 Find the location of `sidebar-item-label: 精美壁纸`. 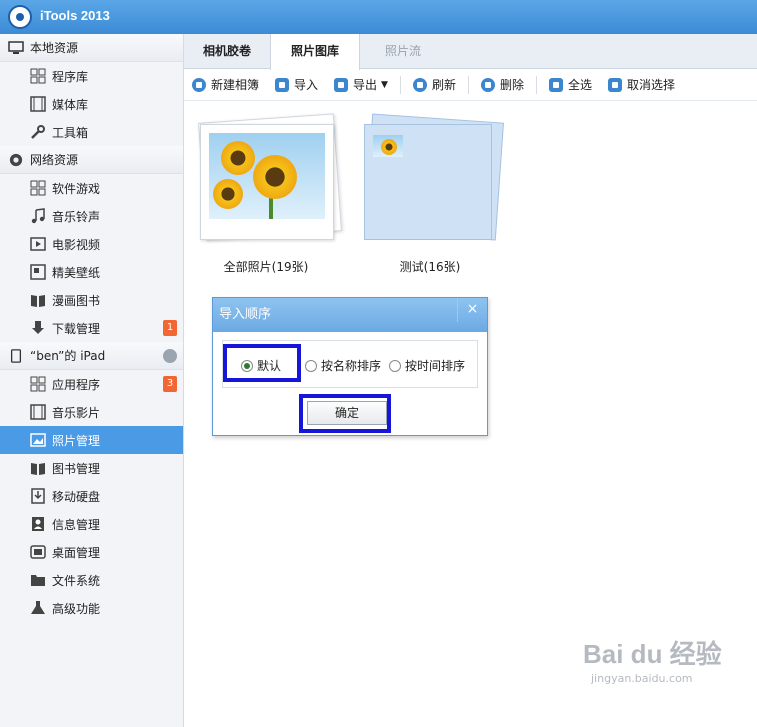

sidebar-item-label: 精美壁纸 is located at coordinates (76, 272).